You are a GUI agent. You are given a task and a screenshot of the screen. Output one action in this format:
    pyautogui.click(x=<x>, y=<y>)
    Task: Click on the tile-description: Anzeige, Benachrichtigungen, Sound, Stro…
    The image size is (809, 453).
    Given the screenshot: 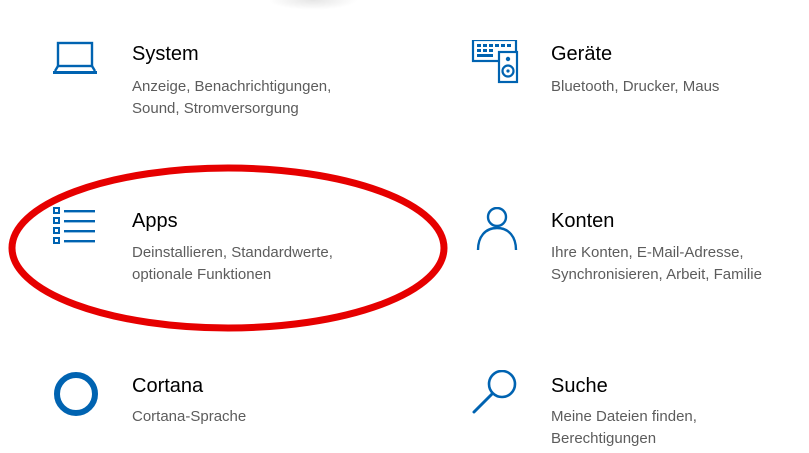 What is the action you would take?
    pyautogui.click(x=232, y=97)
    